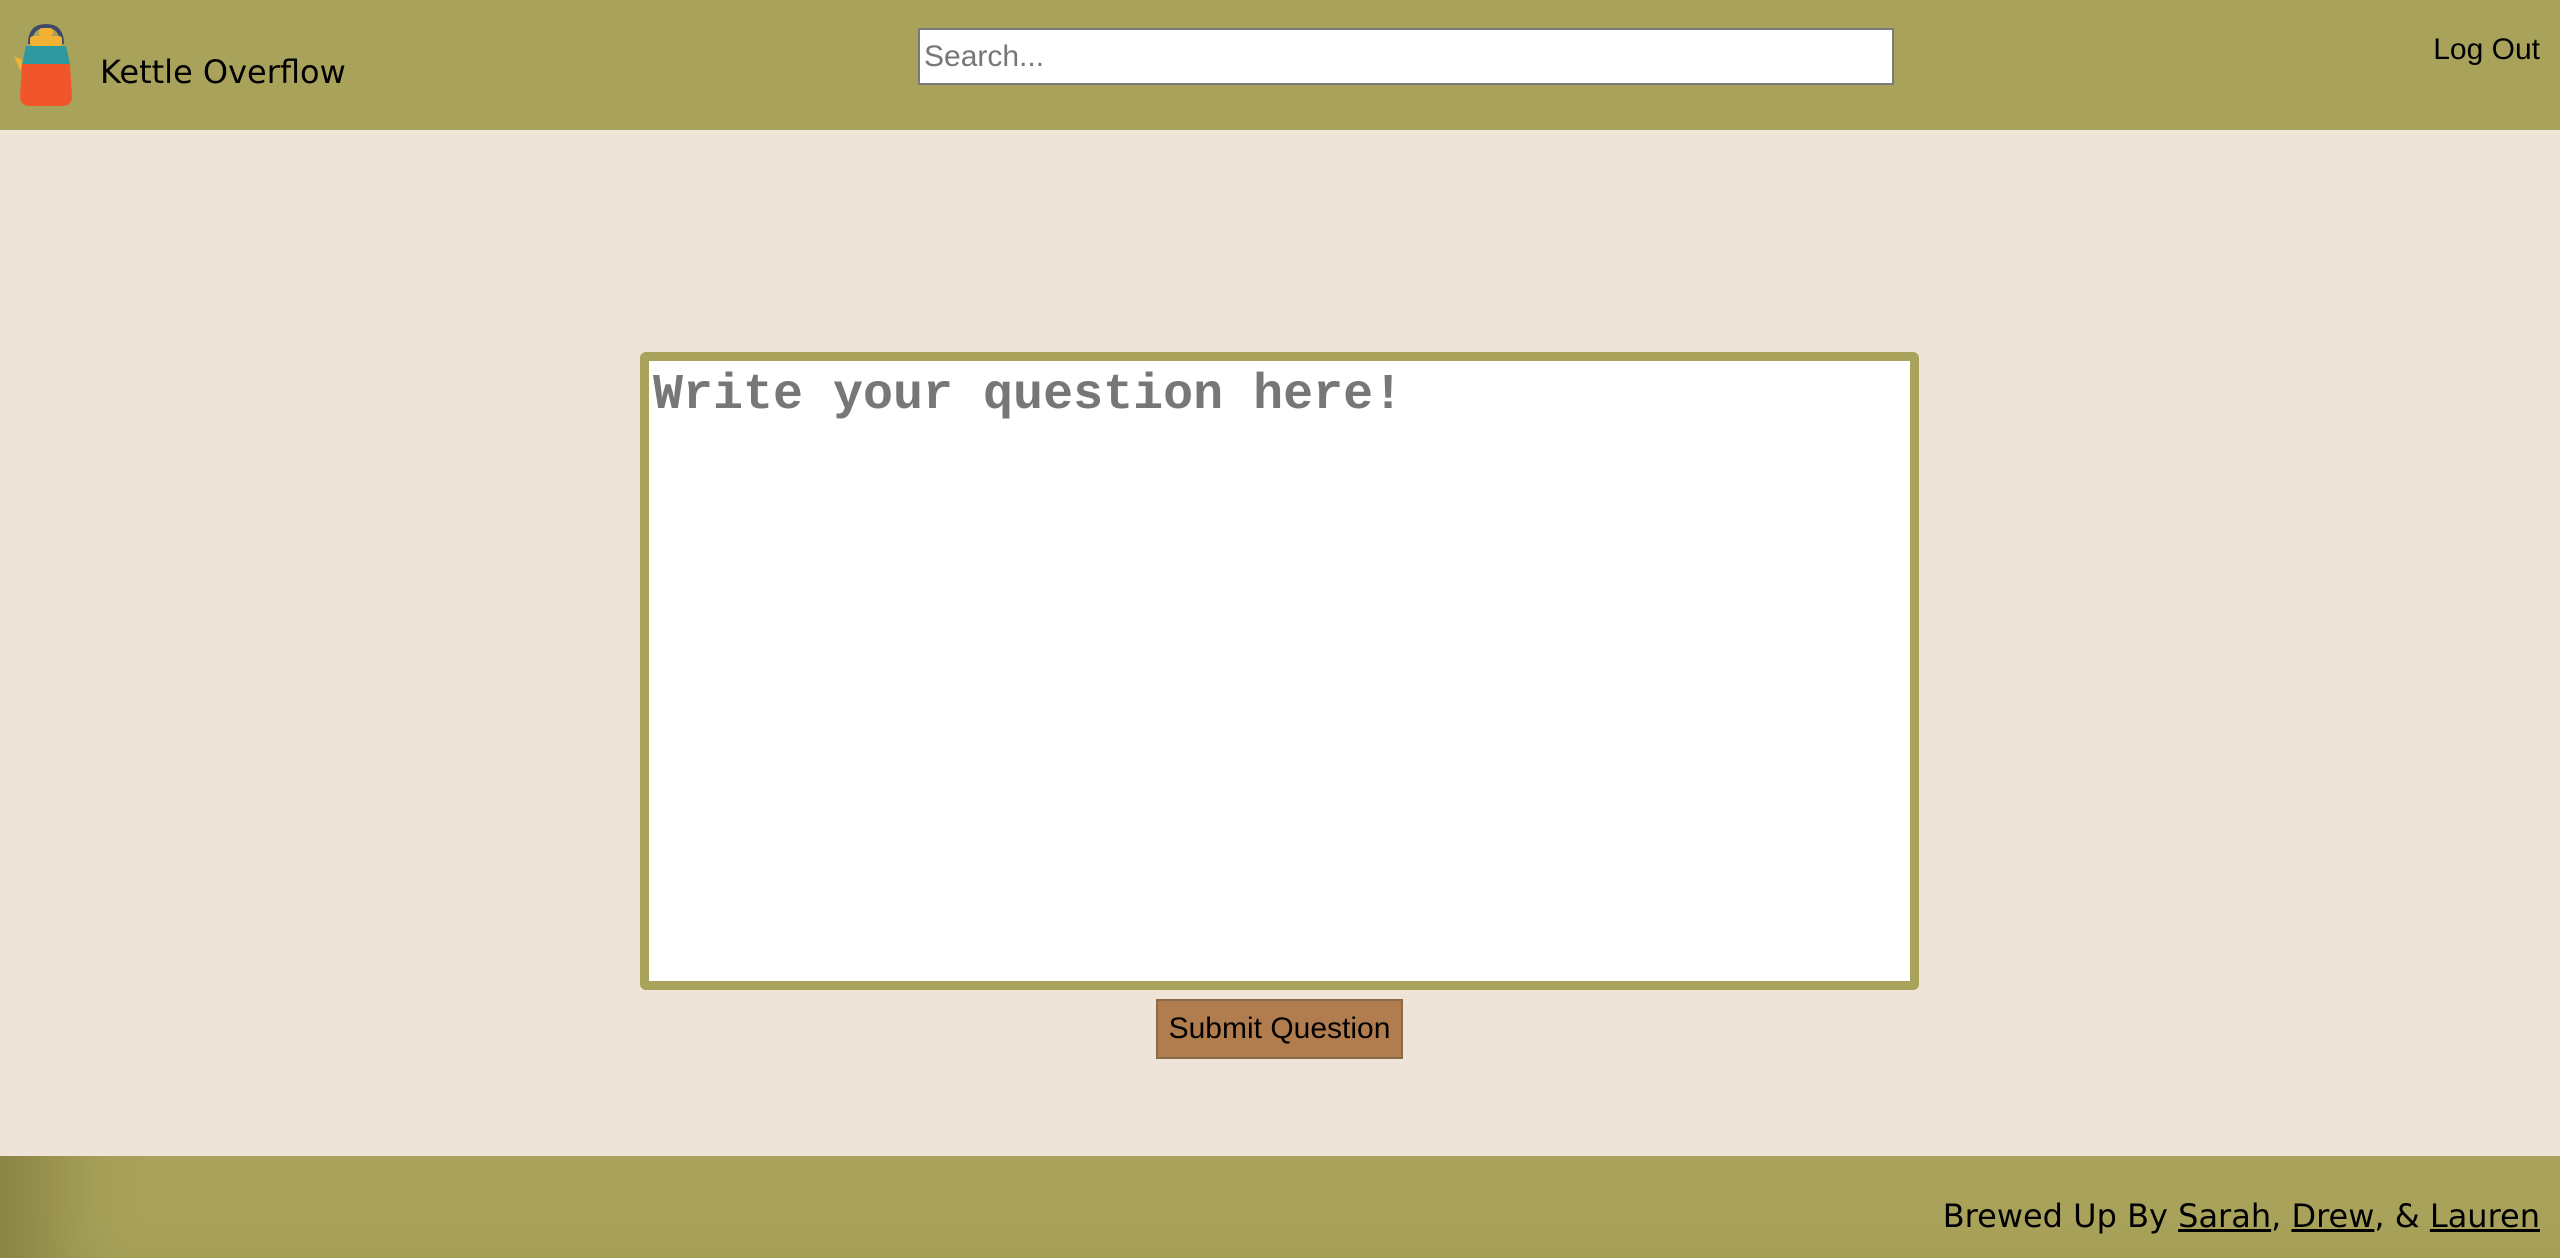 Image resolution: width=2560 pixels, height=1258 pixels. I want to click on logout-link: Log Out, so click(2486, 50).